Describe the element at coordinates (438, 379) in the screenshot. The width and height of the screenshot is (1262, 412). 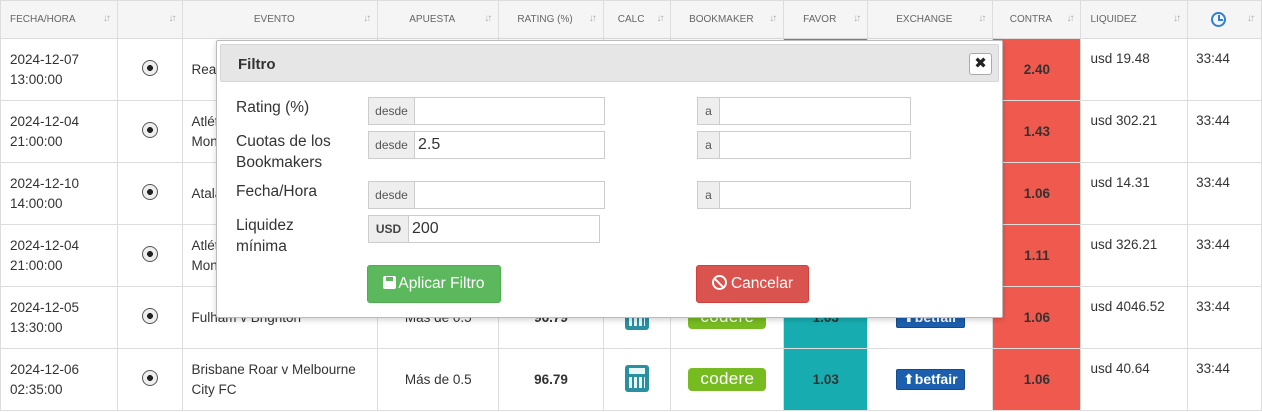
I see `apuesta-cell: Más de 0.5` at that location.